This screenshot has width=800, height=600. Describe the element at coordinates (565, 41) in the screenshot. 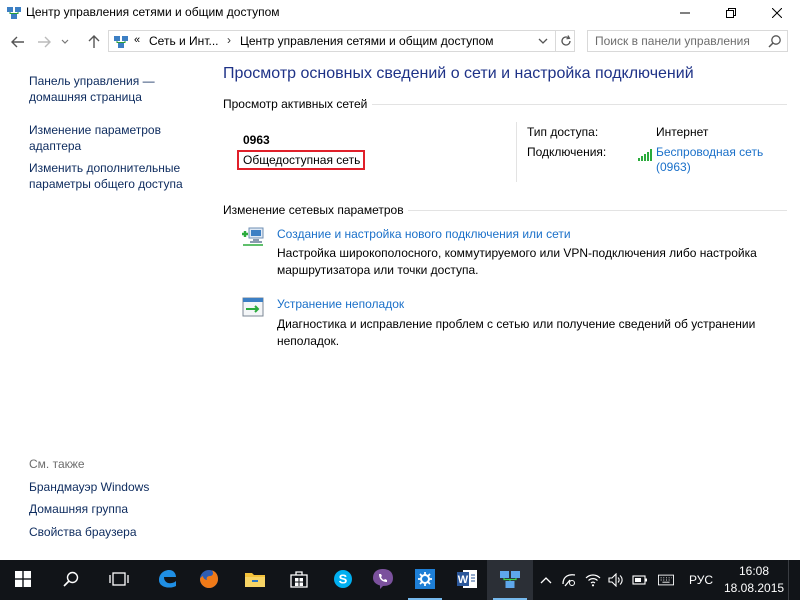

I see `refresh-button` at that location.